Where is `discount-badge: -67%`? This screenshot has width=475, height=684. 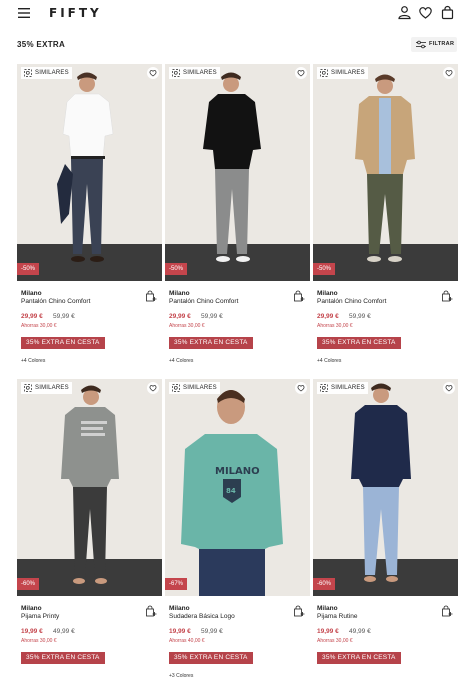
discount-badge: -67% is located at coordinates (176, 584).